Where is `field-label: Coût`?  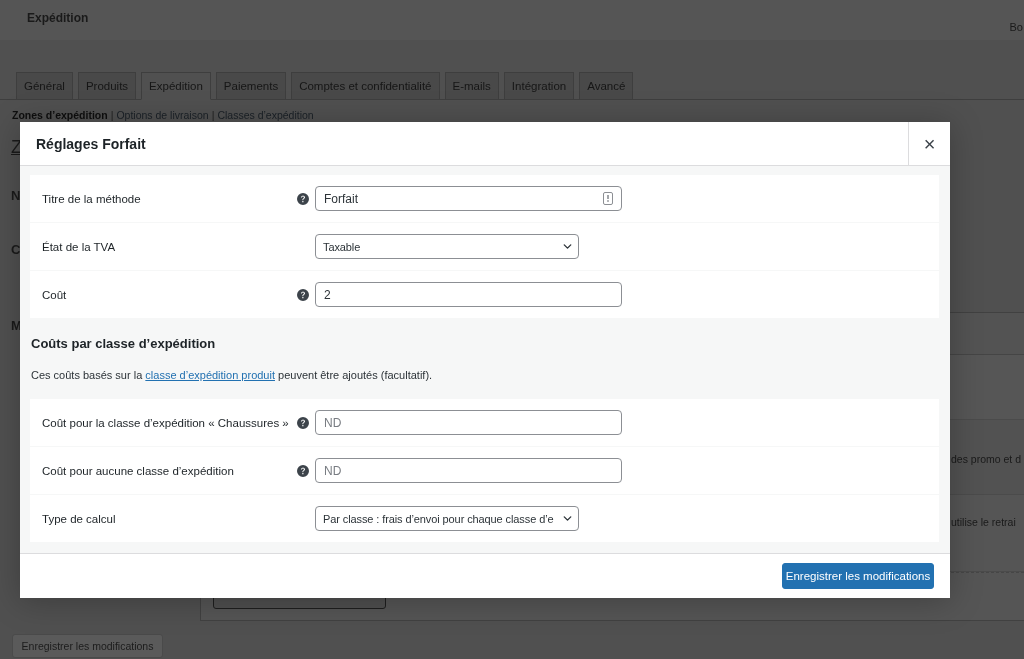 field-label: Coût is located at coordinates (55, 294).